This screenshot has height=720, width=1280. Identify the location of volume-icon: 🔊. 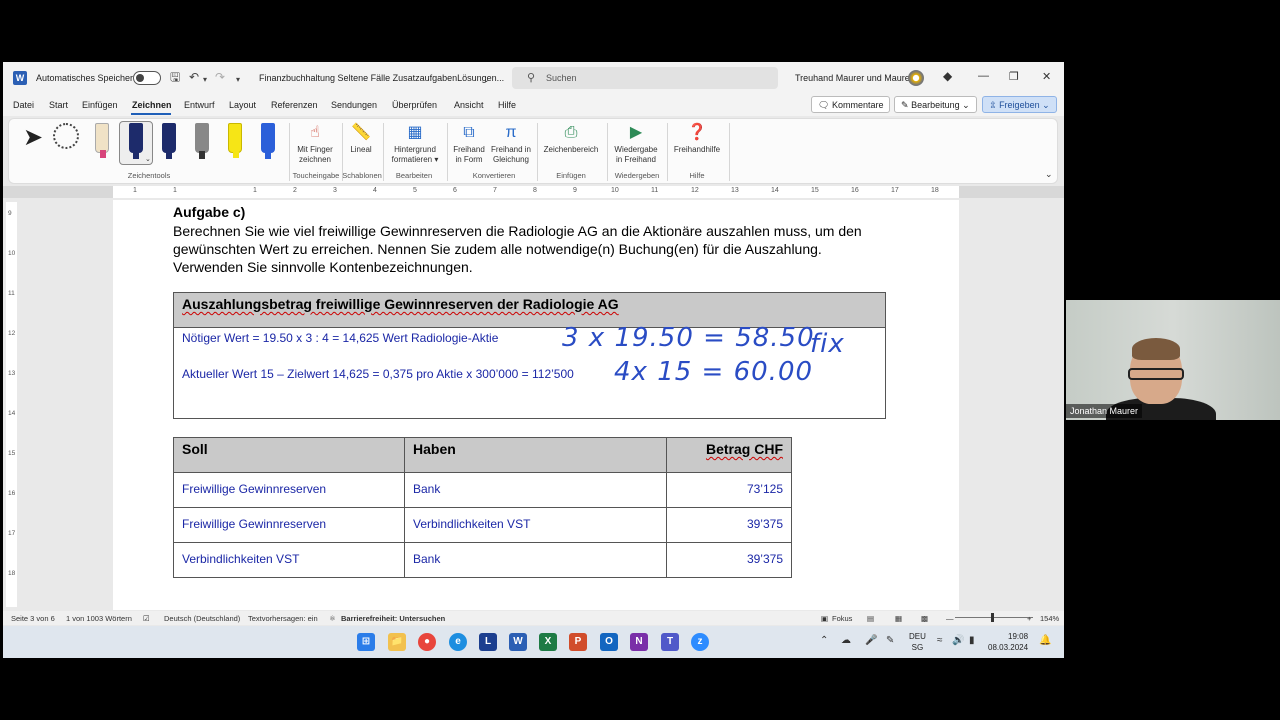
(958, 640).